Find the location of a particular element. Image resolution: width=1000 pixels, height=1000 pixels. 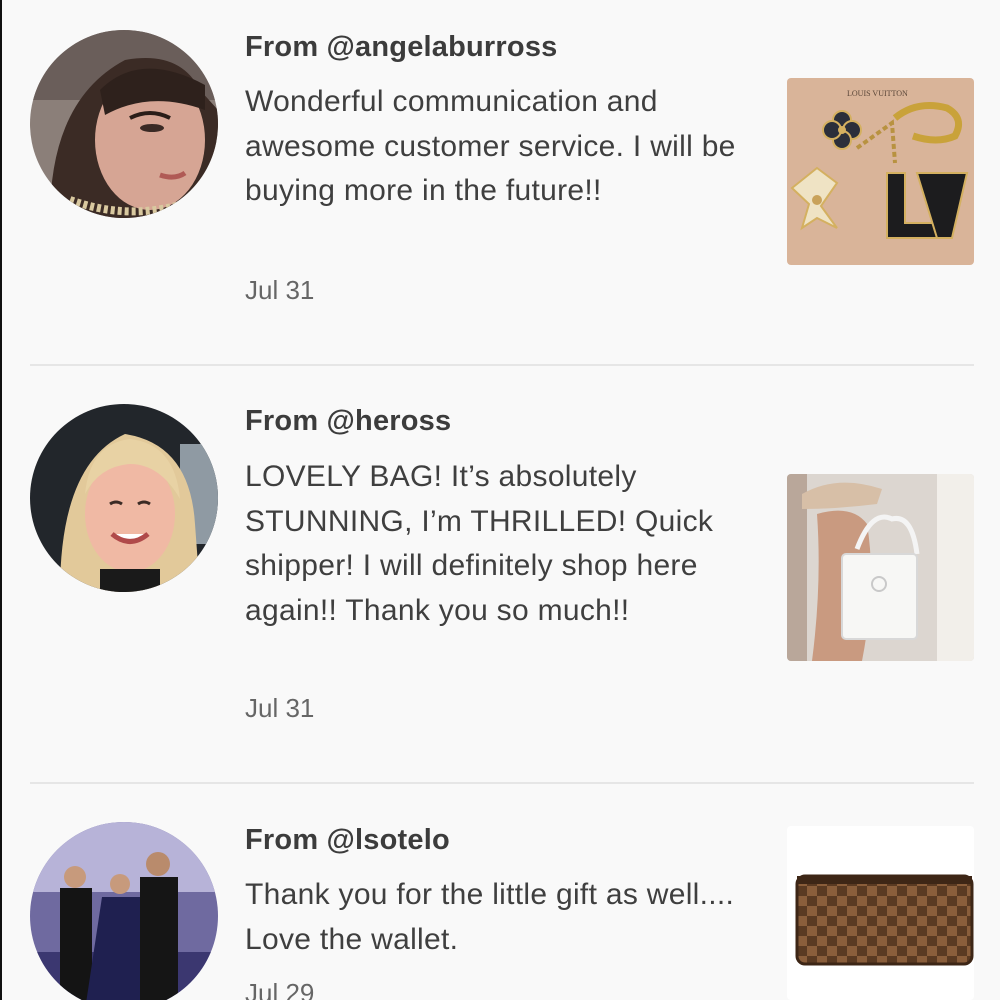

brand-print: LOUIS VUITTON is located at coordinates (877, 93).